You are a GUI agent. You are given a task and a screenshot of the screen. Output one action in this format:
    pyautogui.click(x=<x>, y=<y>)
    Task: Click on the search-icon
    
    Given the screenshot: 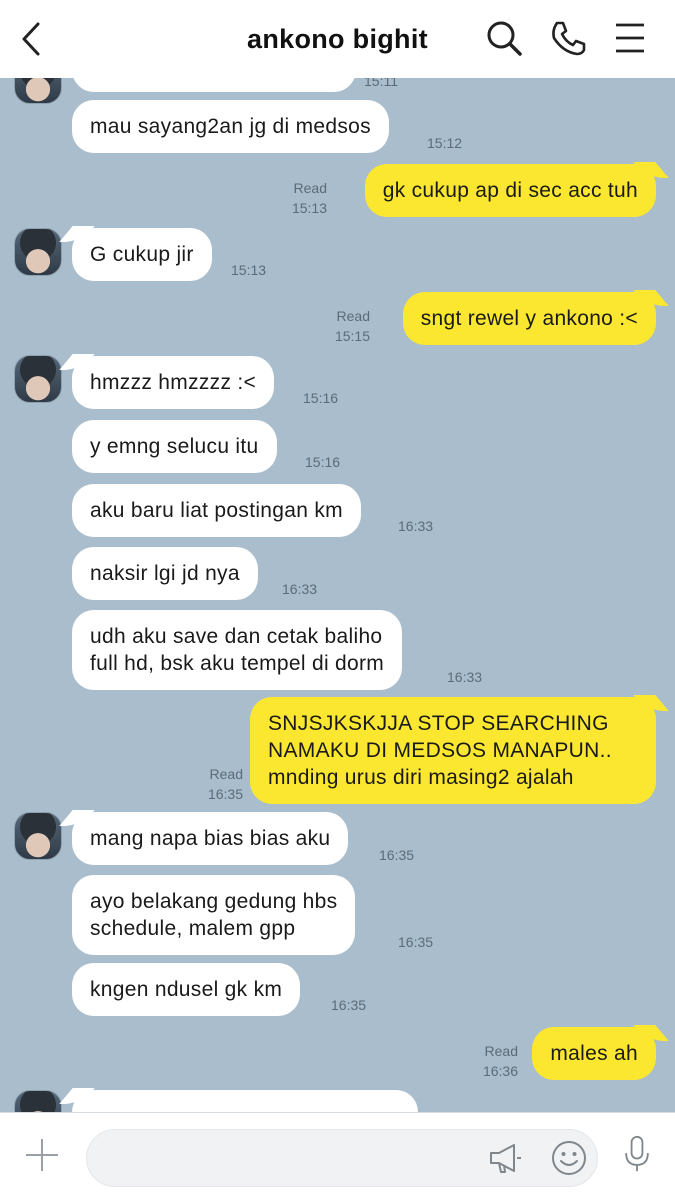 What is the action you would take?
    pyautogui.click(x=504, y=38)
    